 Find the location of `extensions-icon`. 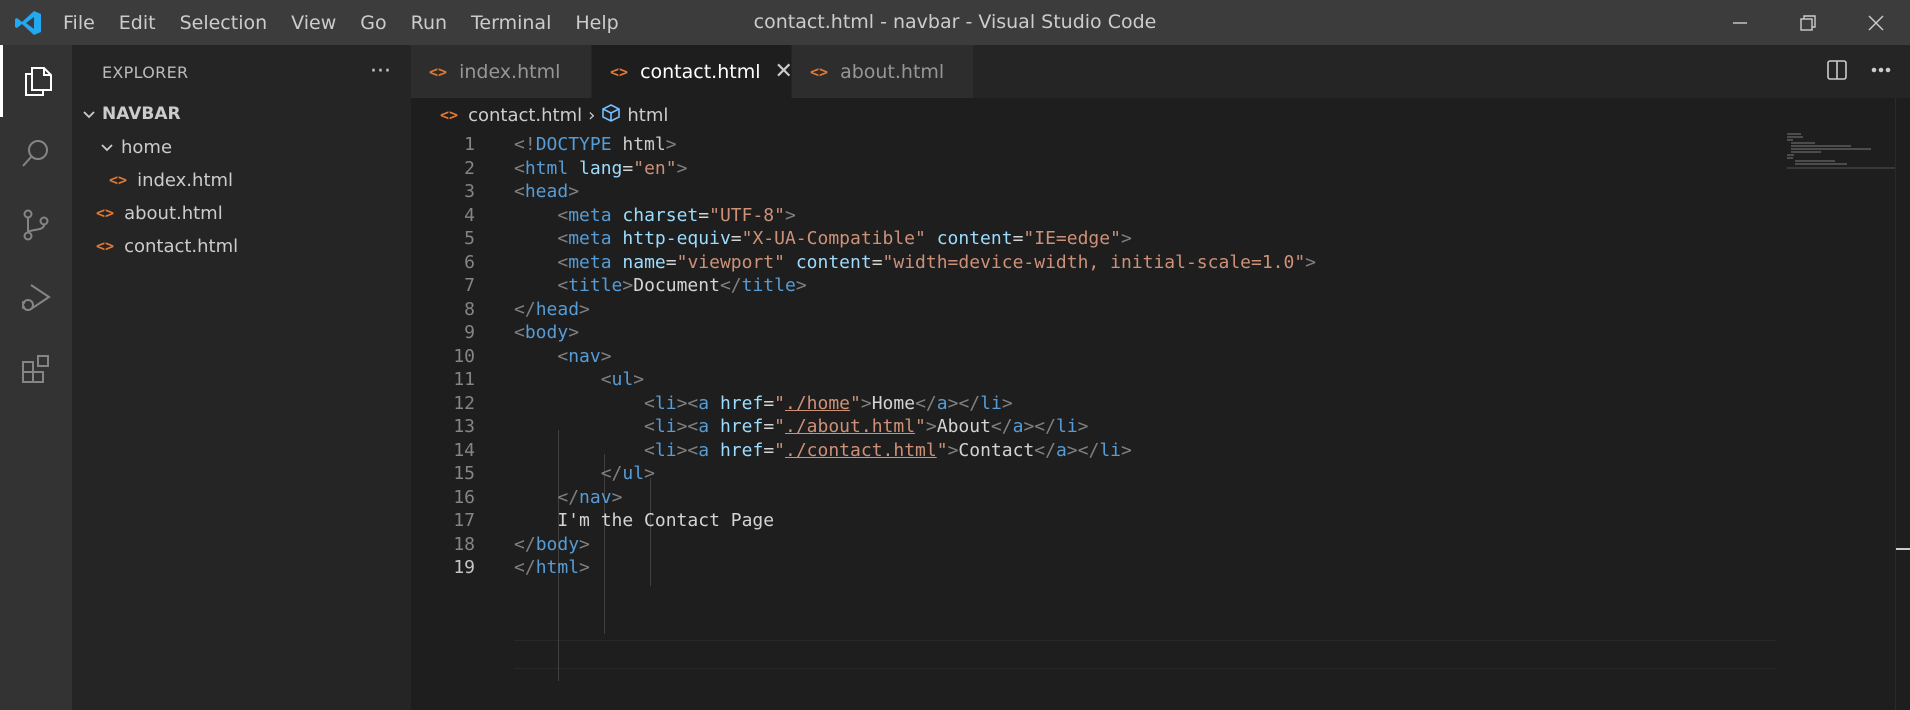

extensions-icon is located at coordinates (35, 369).